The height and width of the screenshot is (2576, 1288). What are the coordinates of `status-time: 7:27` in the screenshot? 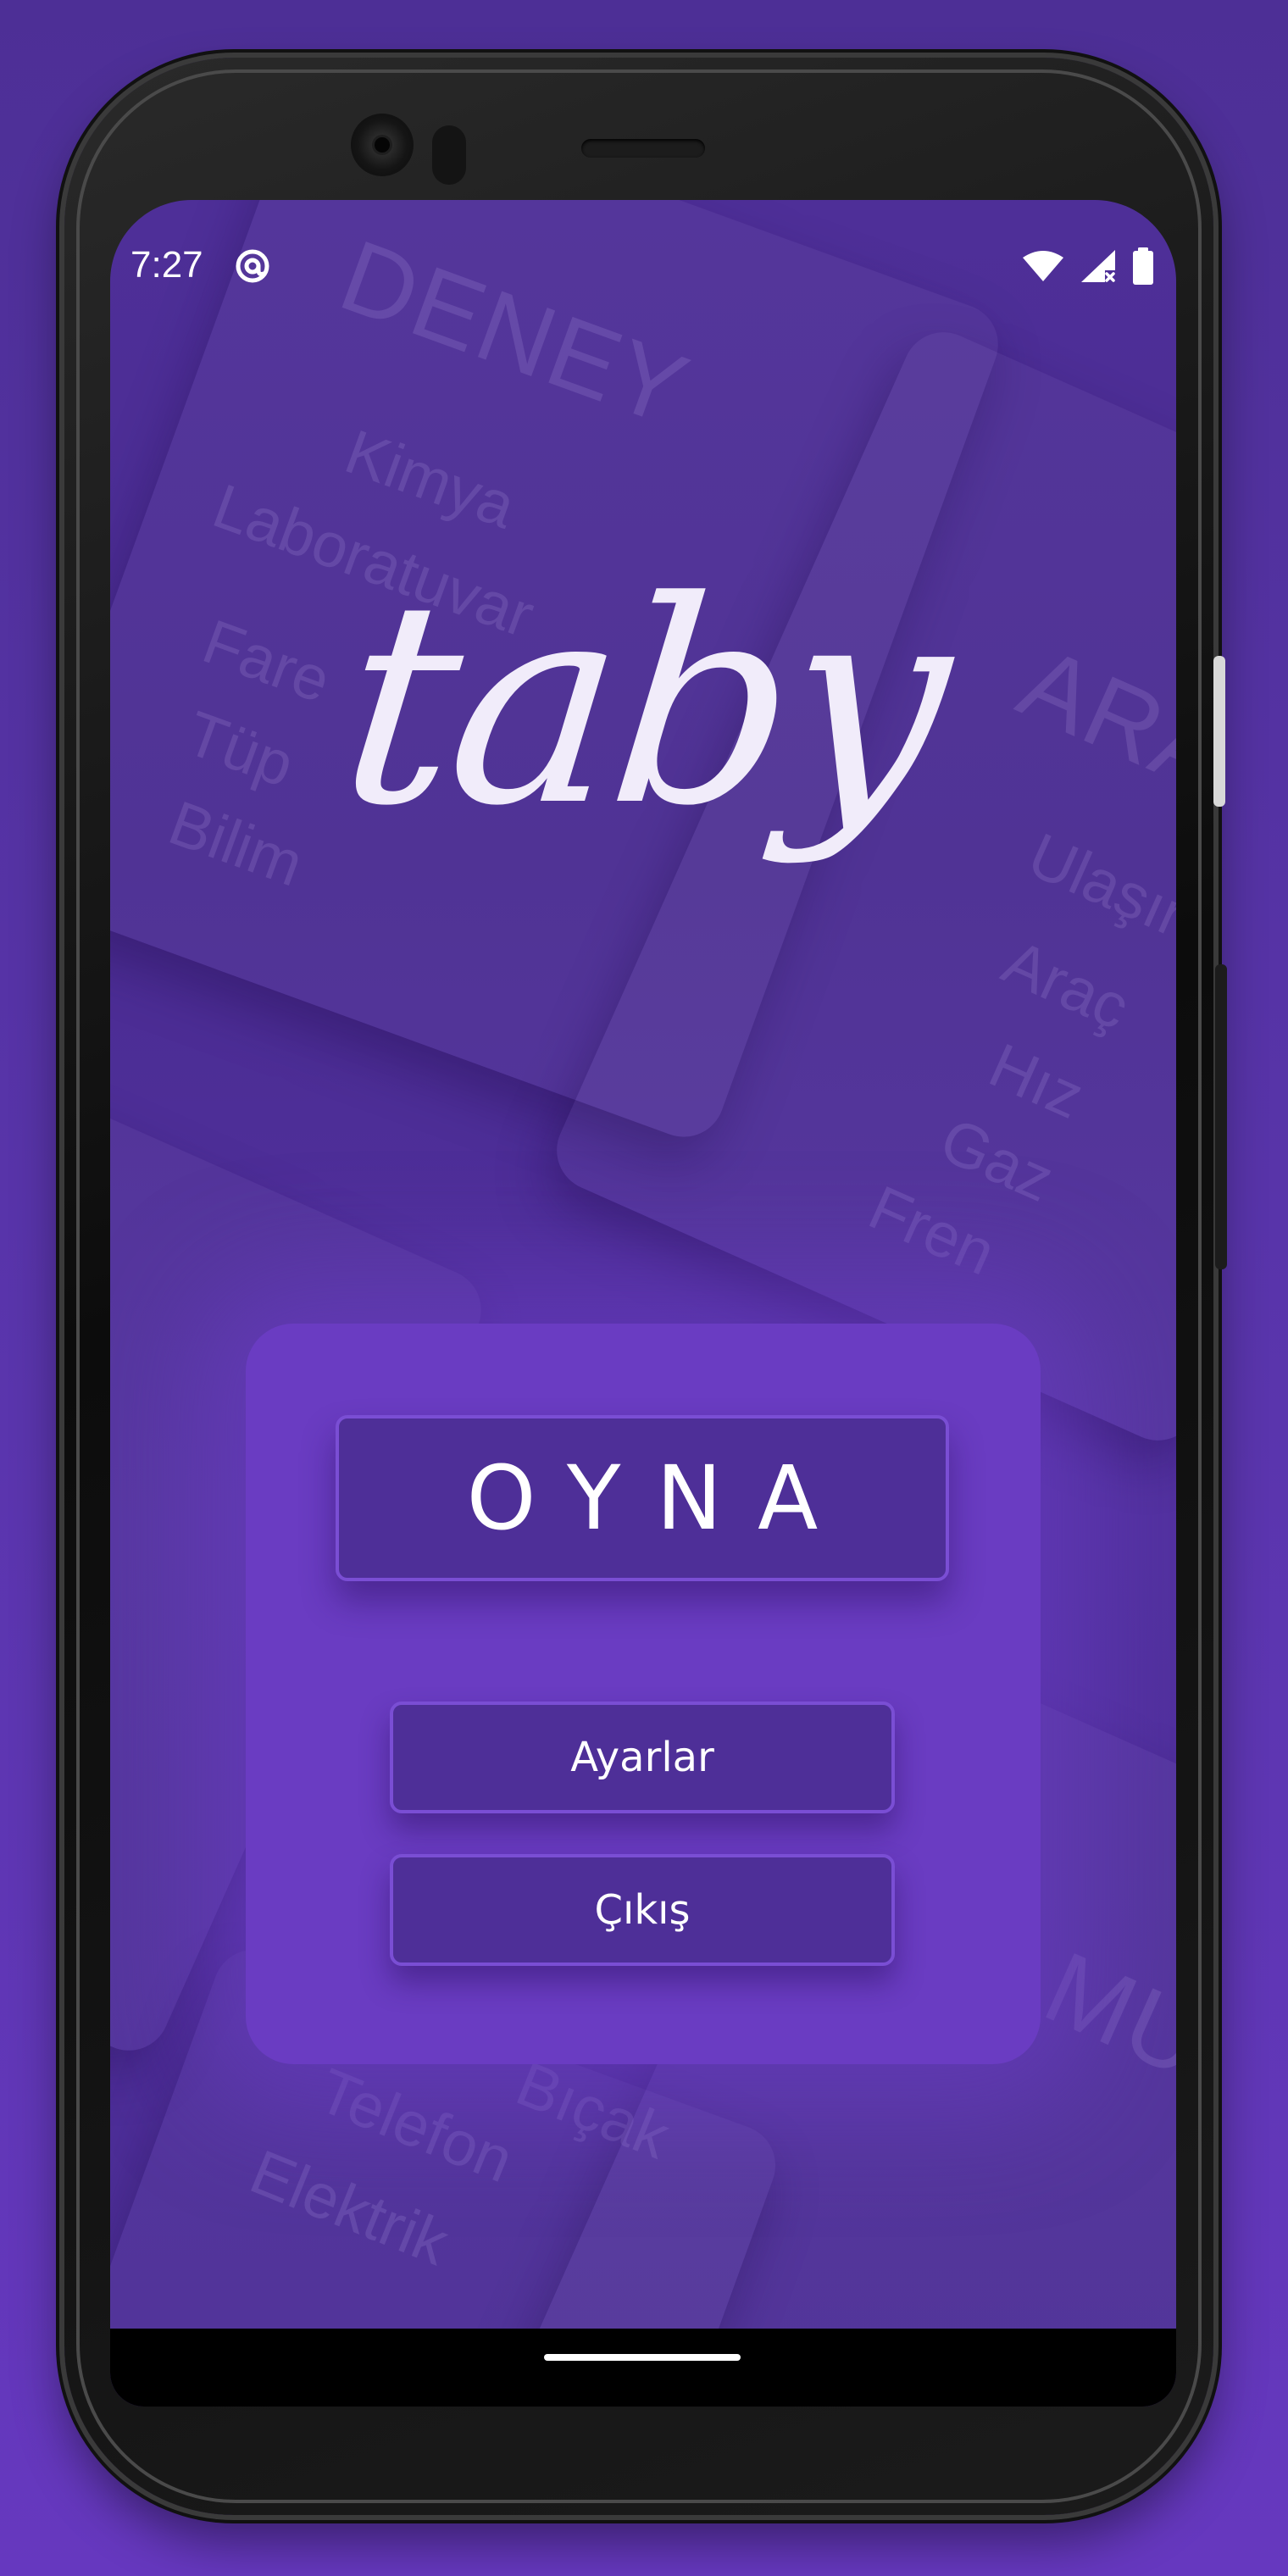 It's located at (166, 265).